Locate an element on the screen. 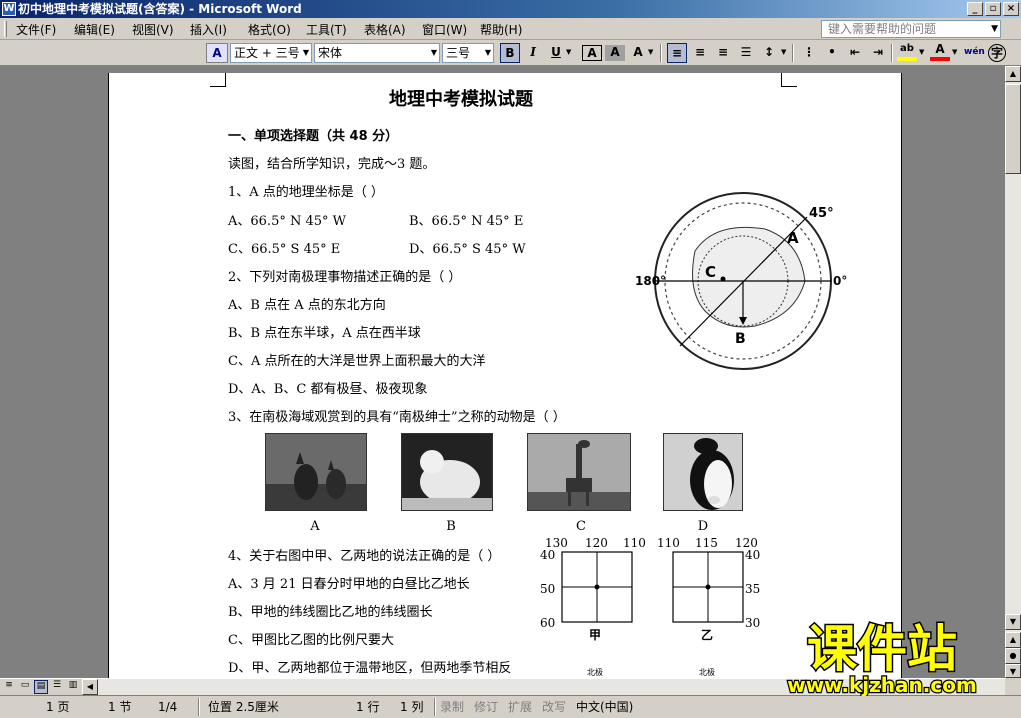  bold-button: B is located at coordinates (510, 53).